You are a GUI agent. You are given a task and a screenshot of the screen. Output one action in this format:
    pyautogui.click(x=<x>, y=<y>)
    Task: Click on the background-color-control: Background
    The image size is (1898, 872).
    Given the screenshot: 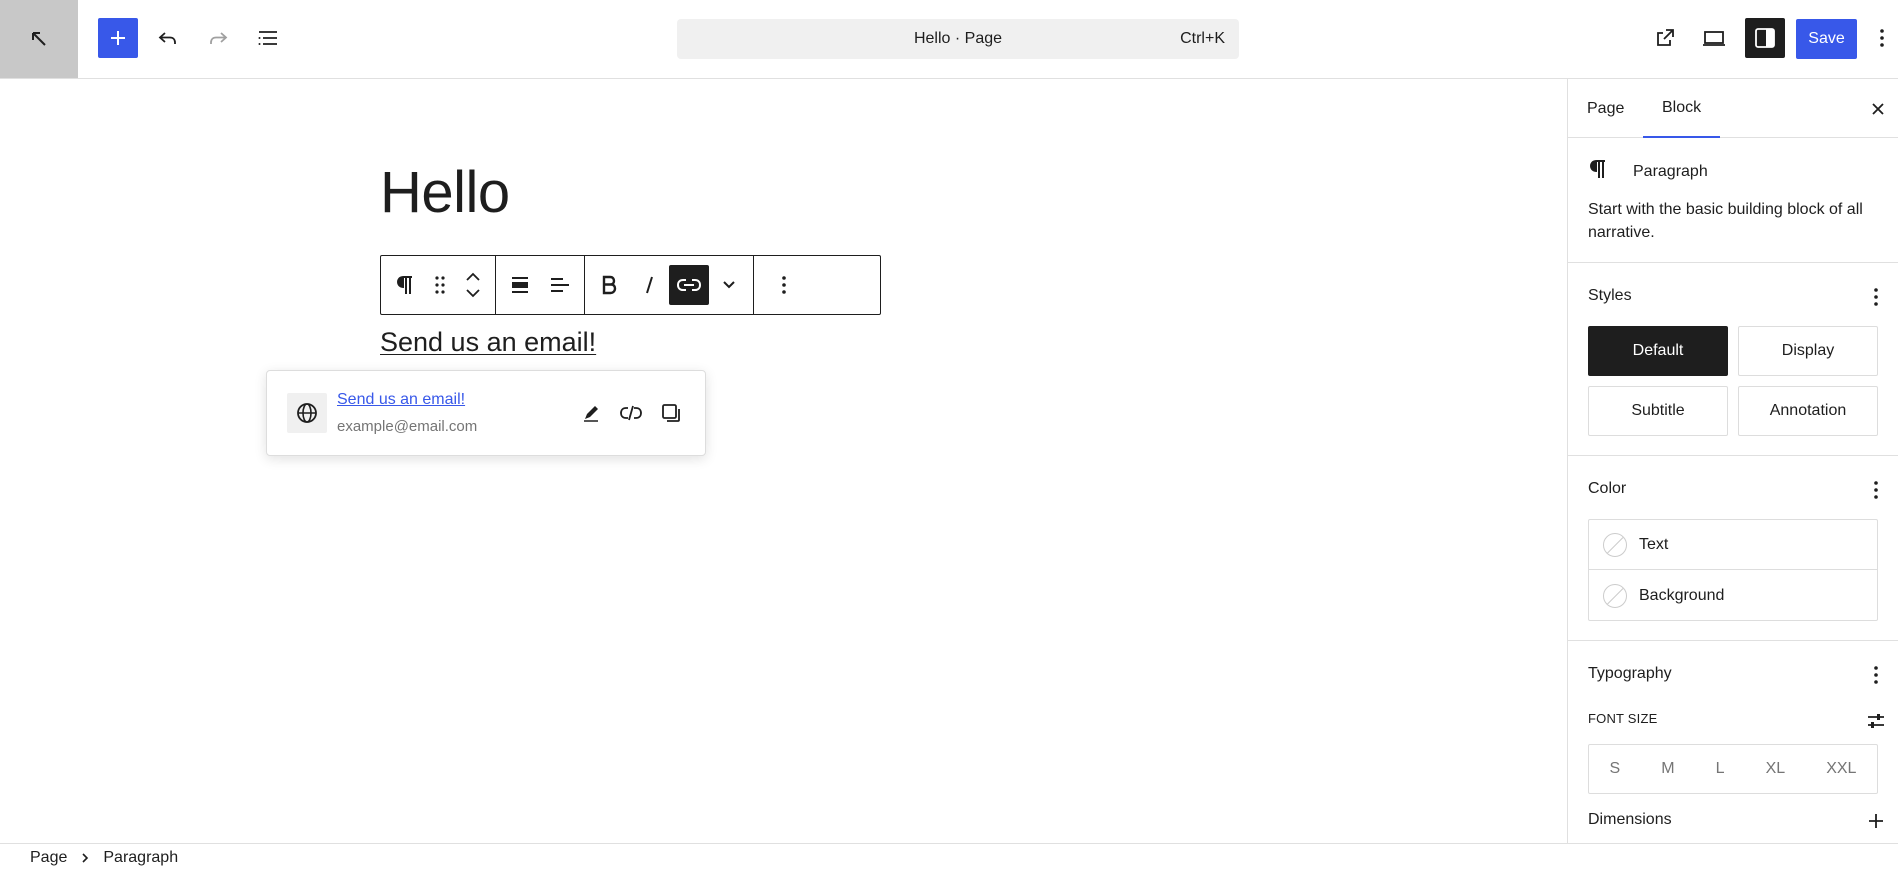 What is the action you would take?
    pyautogui.click(x=1733, y=596)
    